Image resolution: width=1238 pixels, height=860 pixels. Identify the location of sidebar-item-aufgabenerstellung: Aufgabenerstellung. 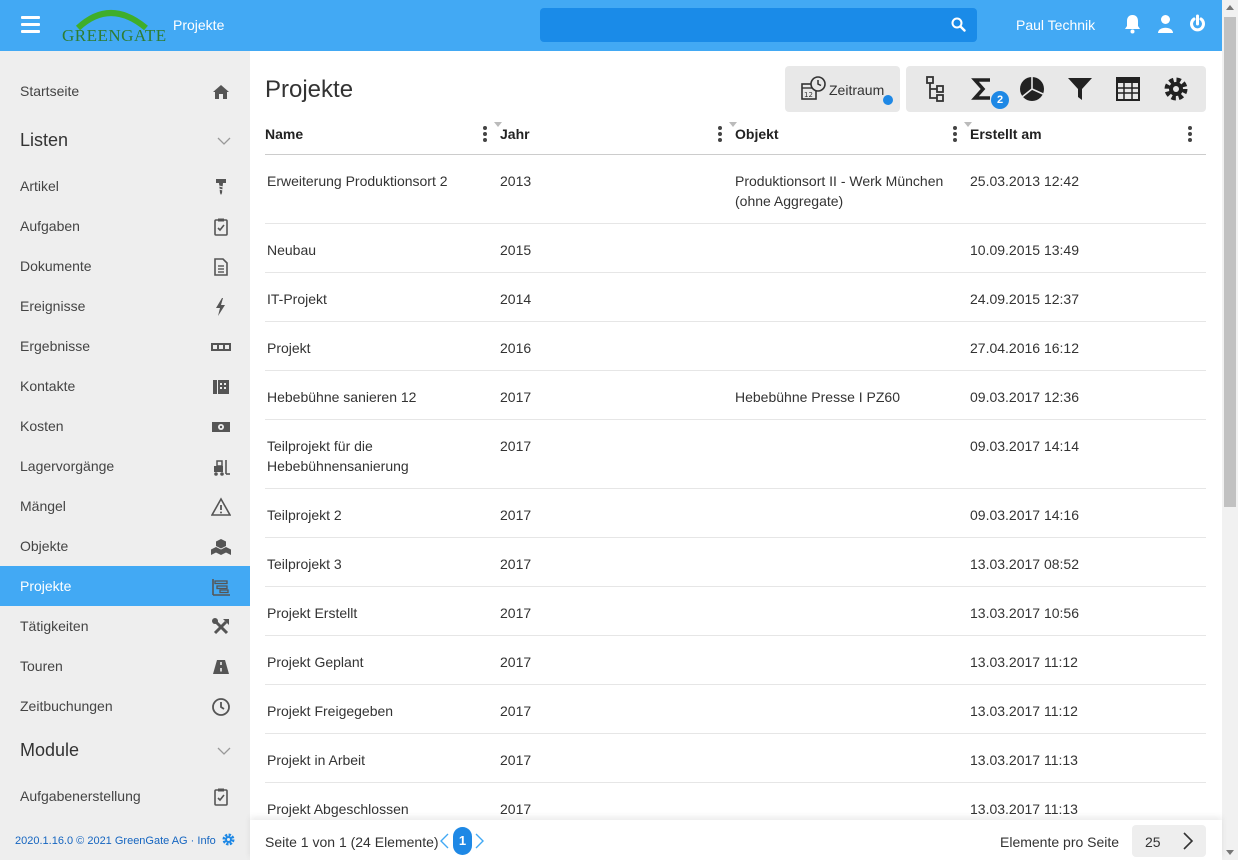
(125, 796).